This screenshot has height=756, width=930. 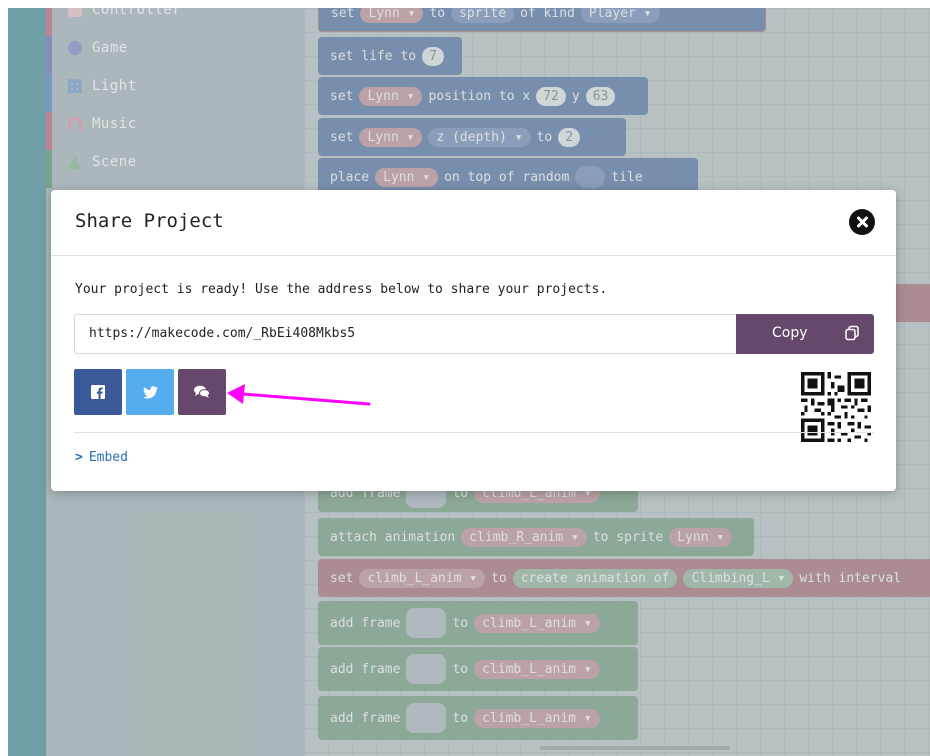 What do you see at coordinates (862, 222) in the screenshot?
I see `close-icon` at bounding box center [862, 222].